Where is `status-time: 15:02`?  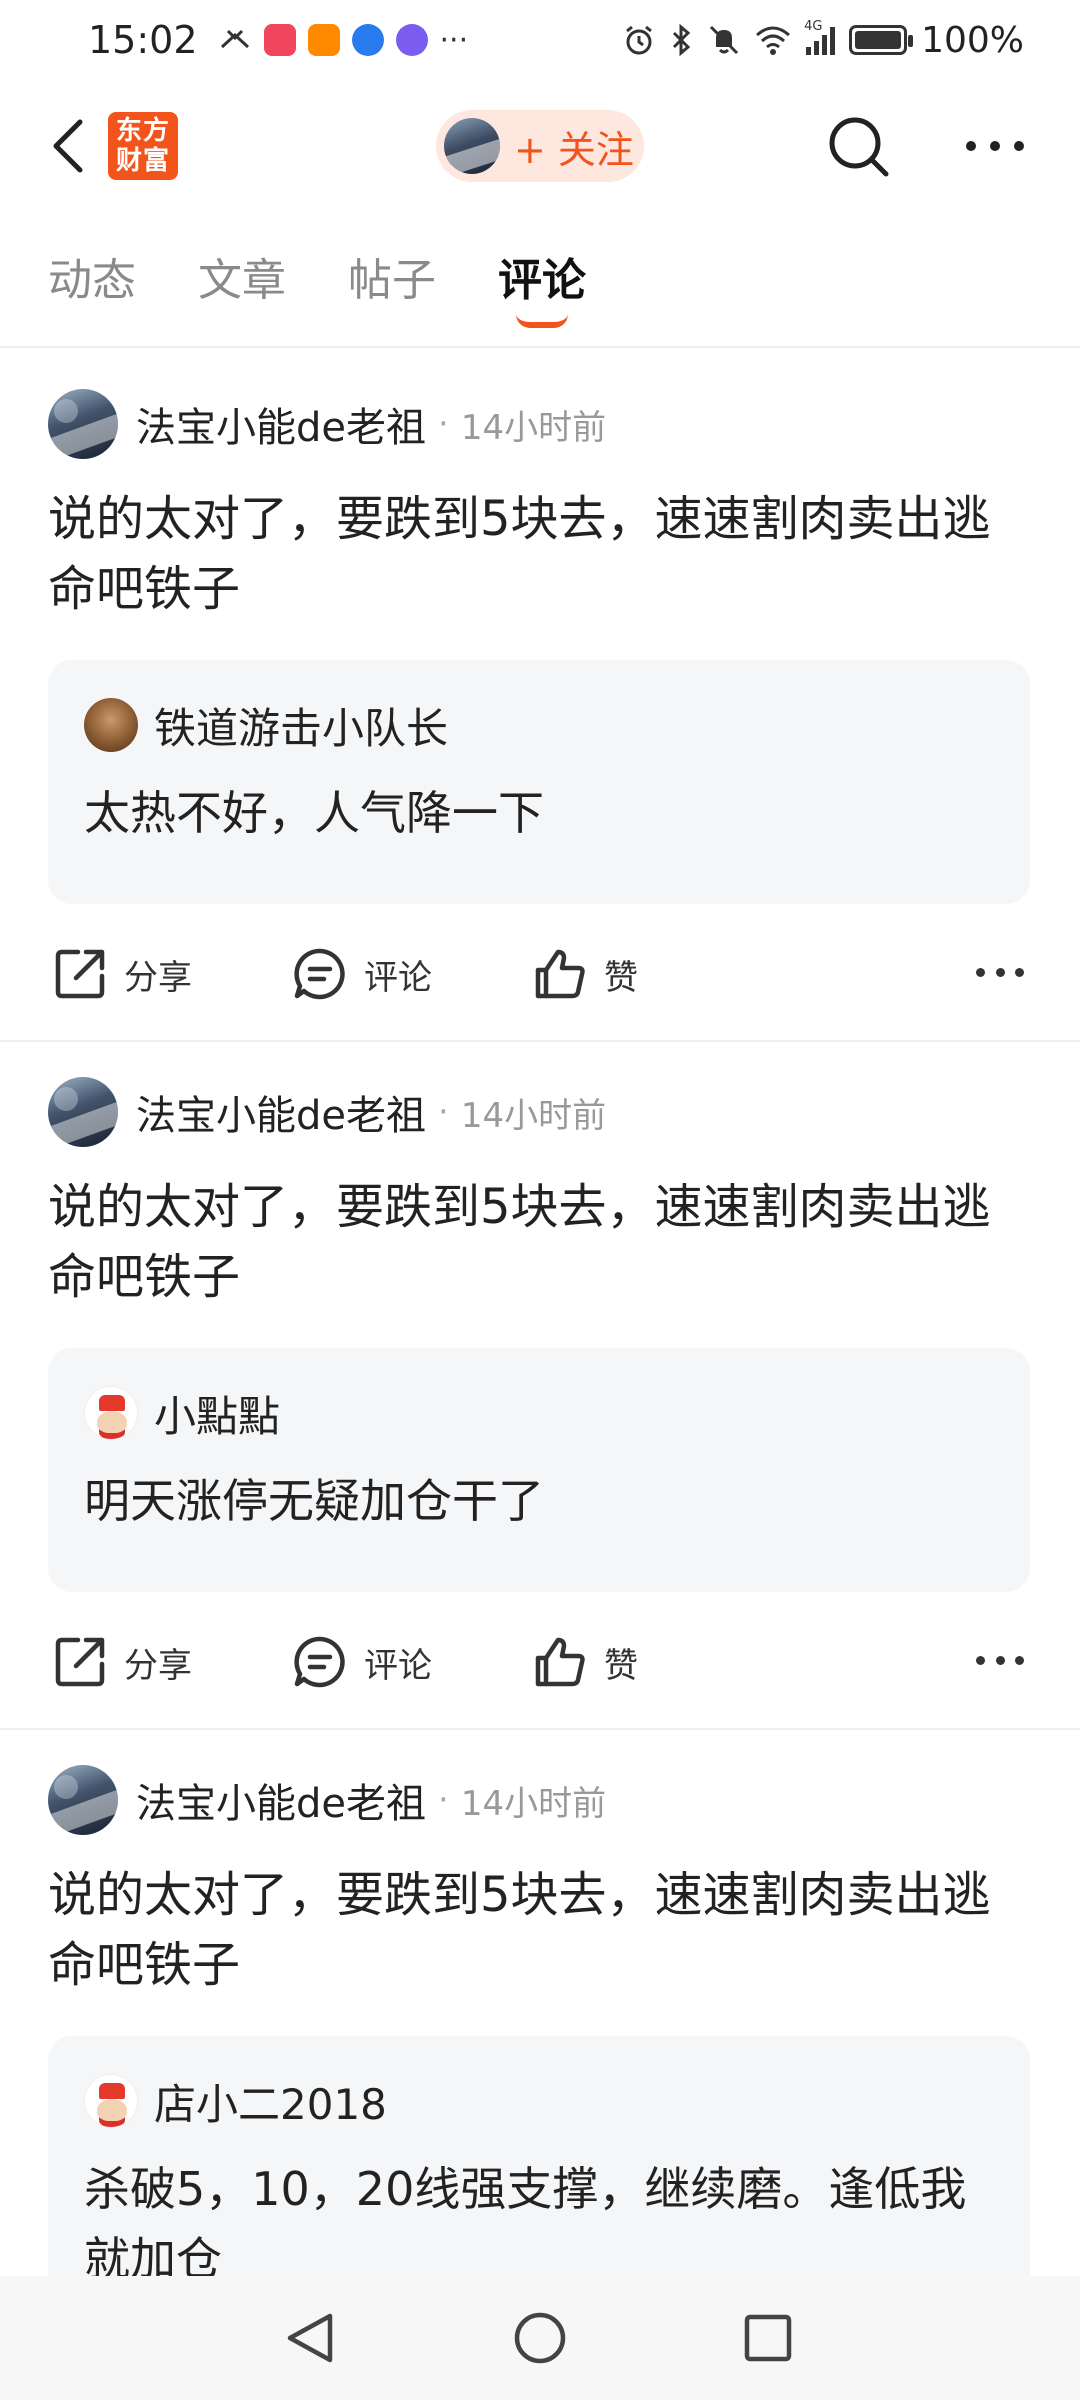 status-time: 15:02 is located at coordinates (143, 40).